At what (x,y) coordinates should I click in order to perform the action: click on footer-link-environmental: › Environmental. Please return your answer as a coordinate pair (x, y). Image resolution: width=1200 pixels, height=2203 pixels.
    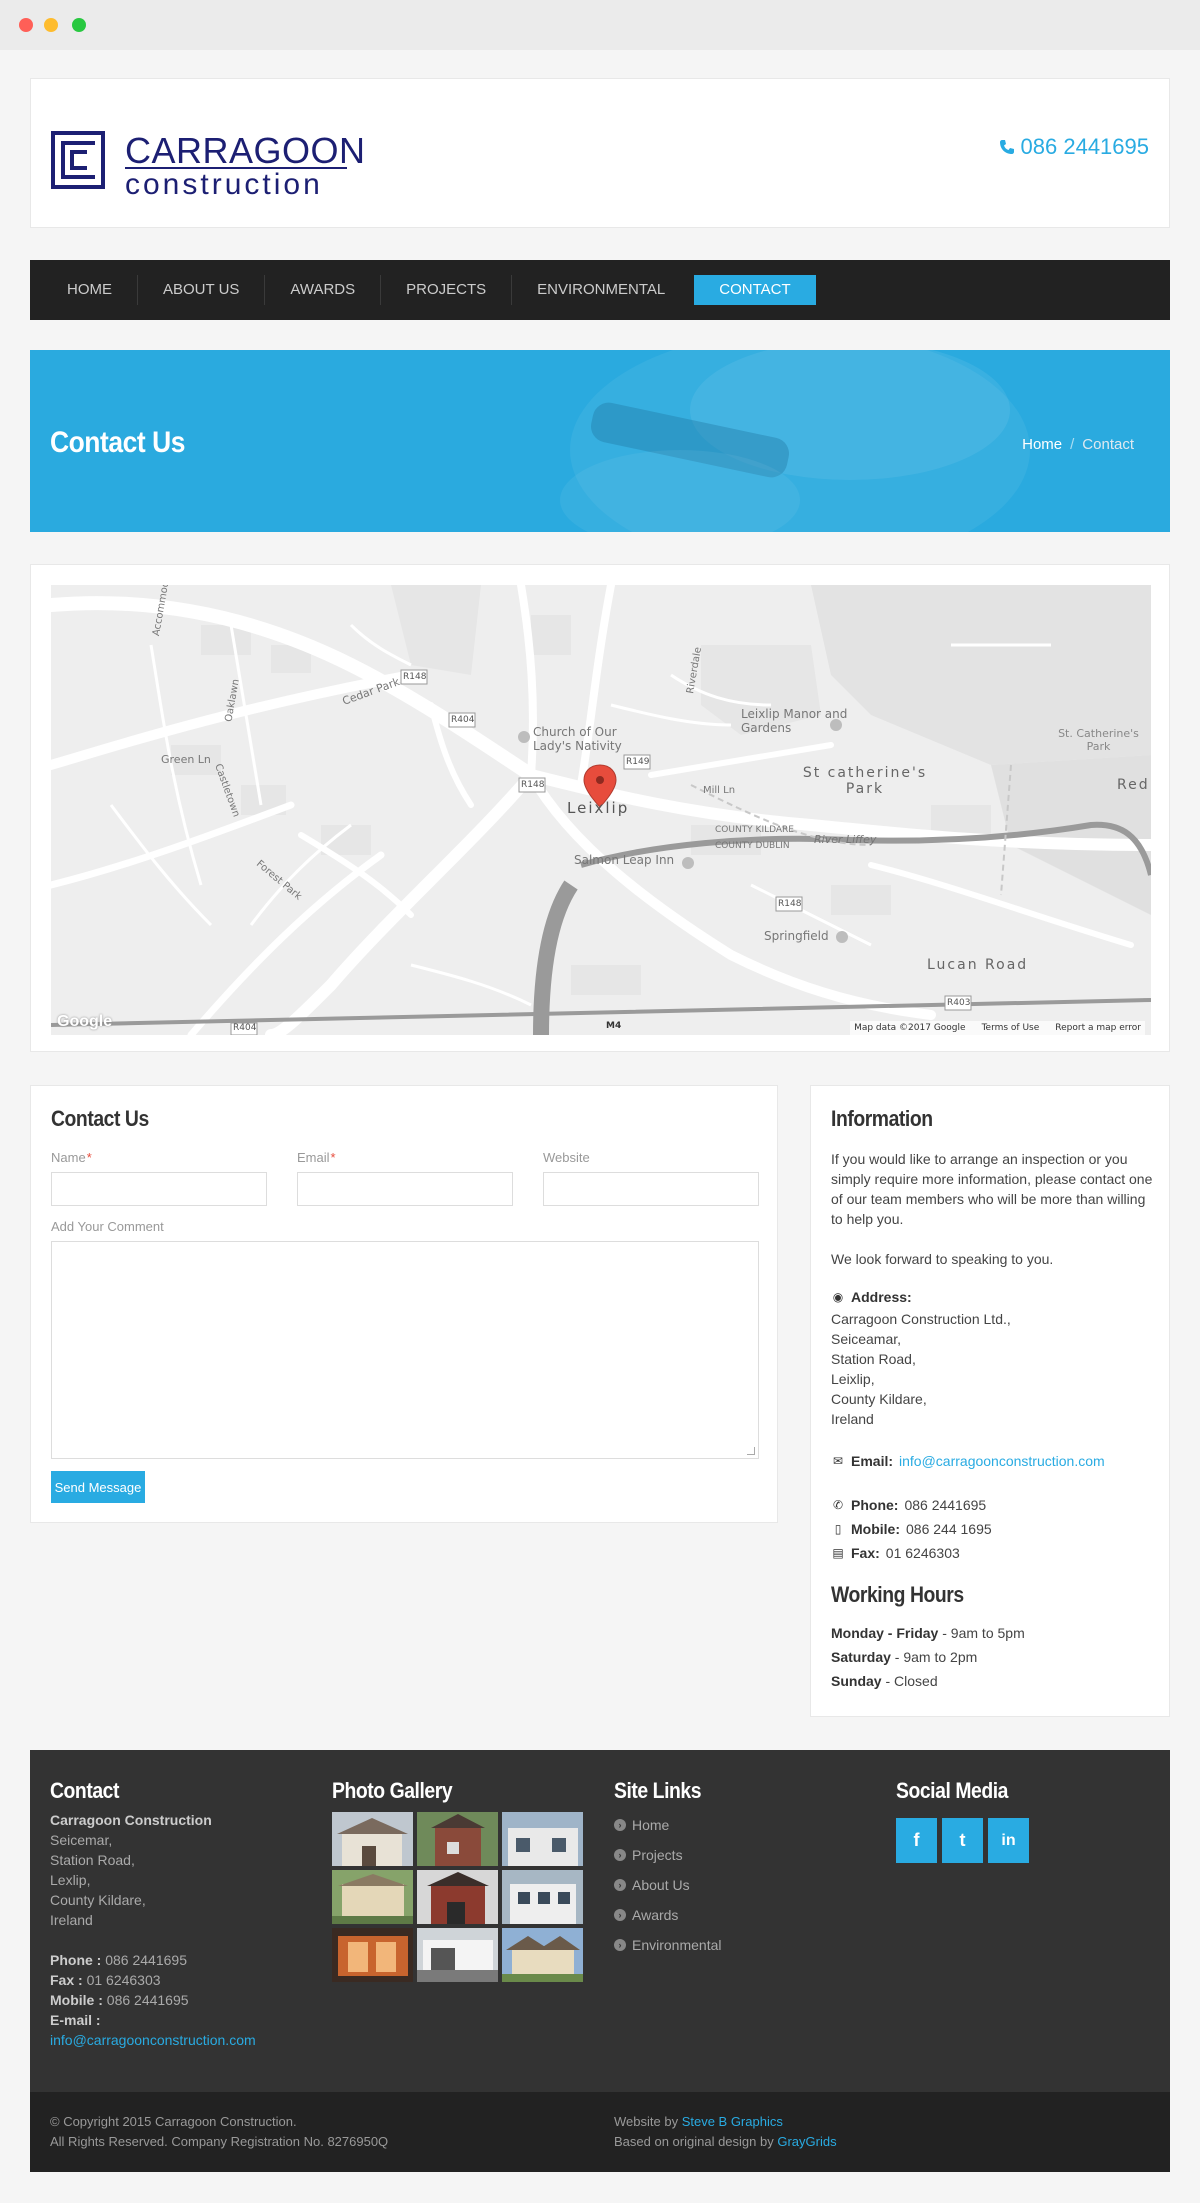
    Looking at the image, I should click on (668, 1945).